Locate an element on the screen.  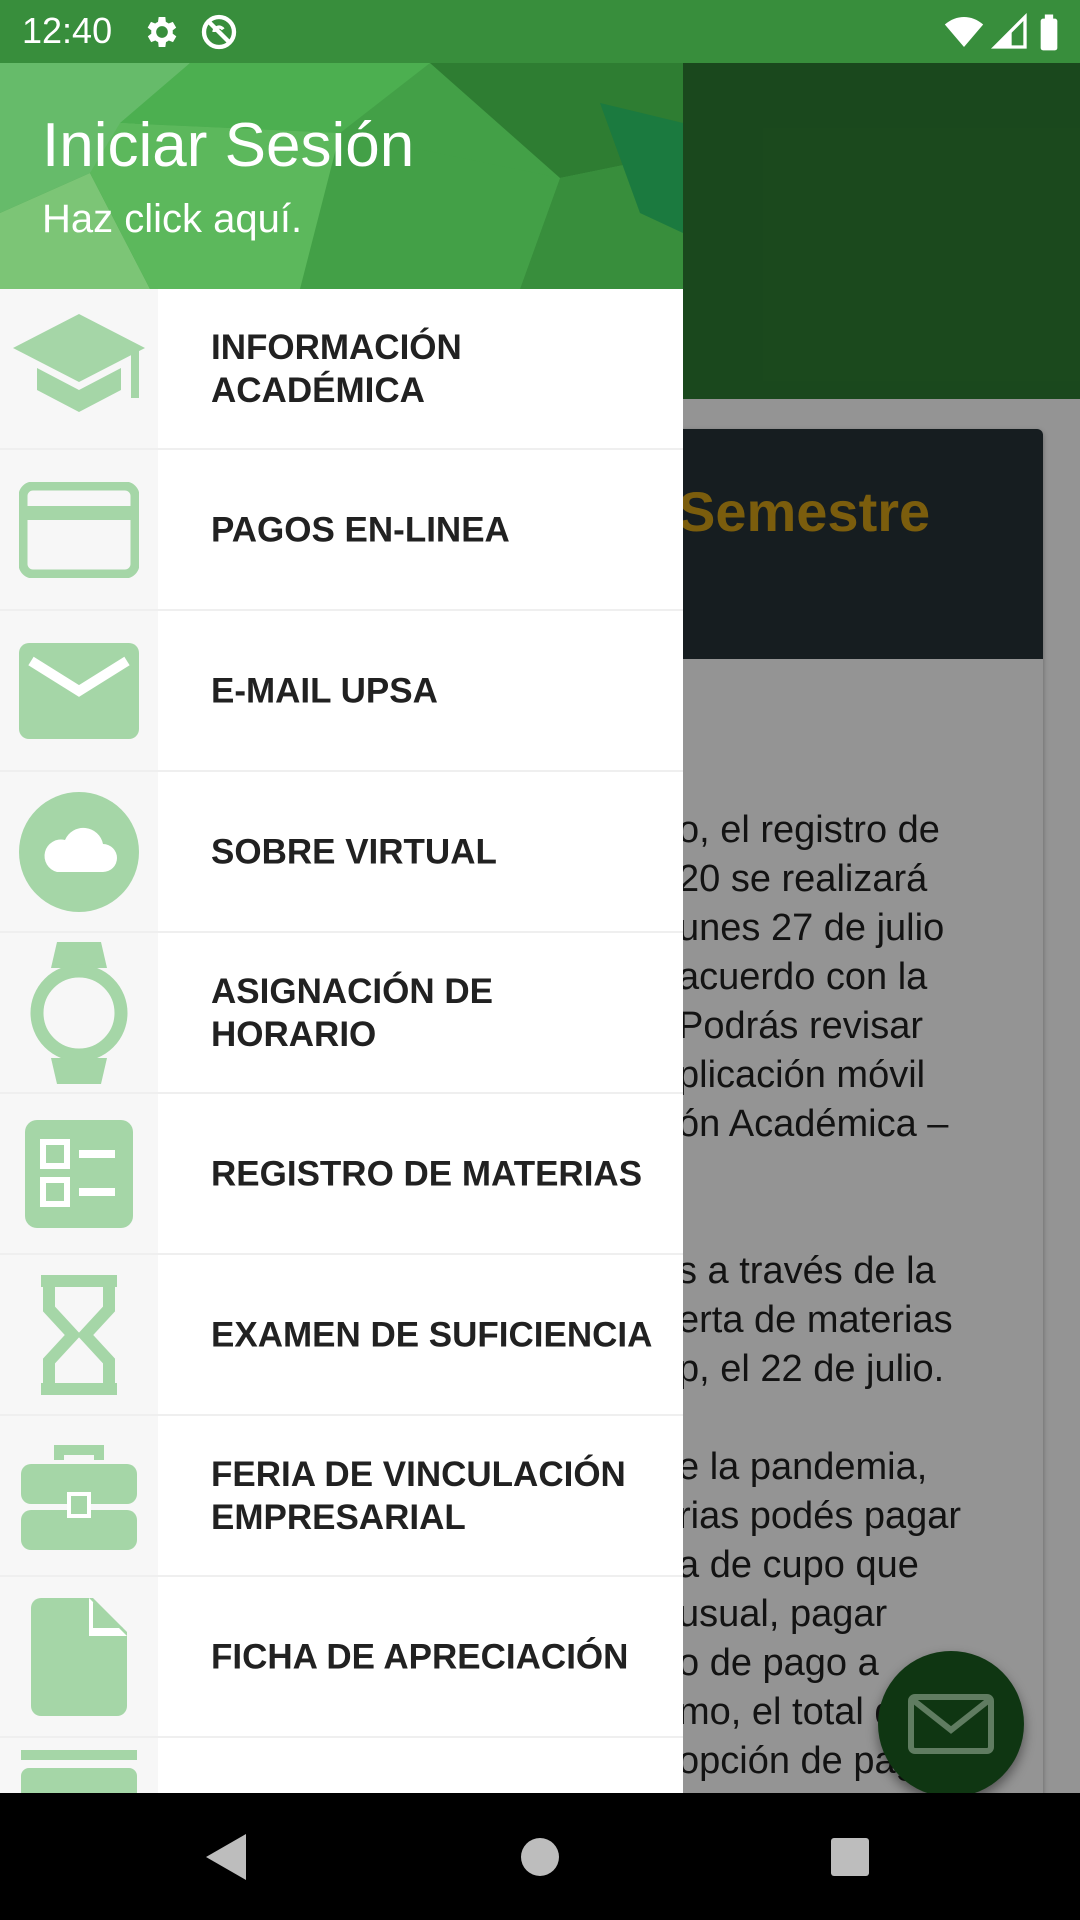
credit-card-icon is located at coordinates (79, 529).